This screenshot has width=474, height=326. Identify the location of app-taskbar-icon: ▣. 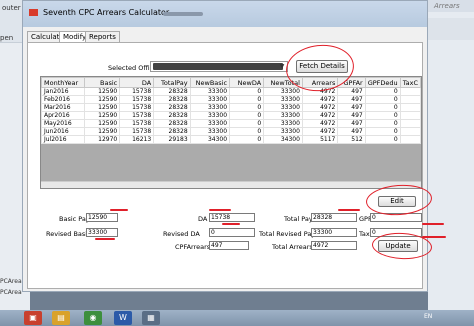
(33, 318).